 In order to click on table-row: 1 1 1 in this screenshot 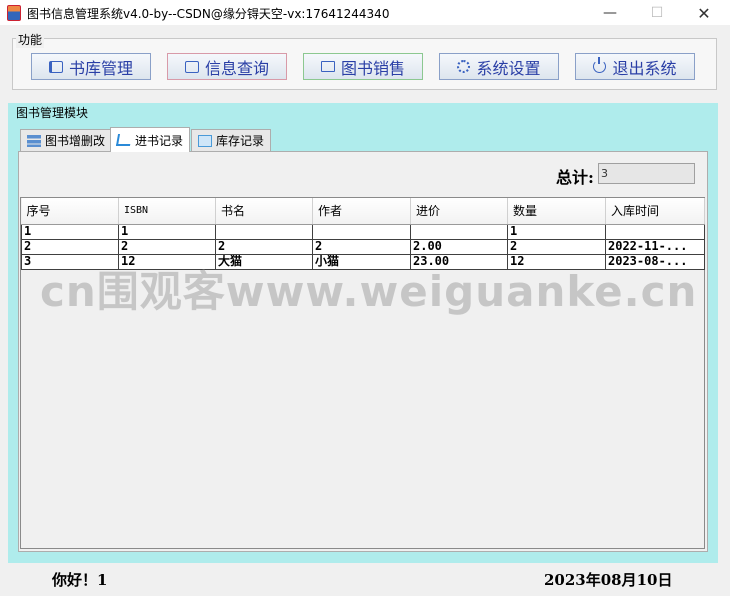, I will do `click(363, 231)`.